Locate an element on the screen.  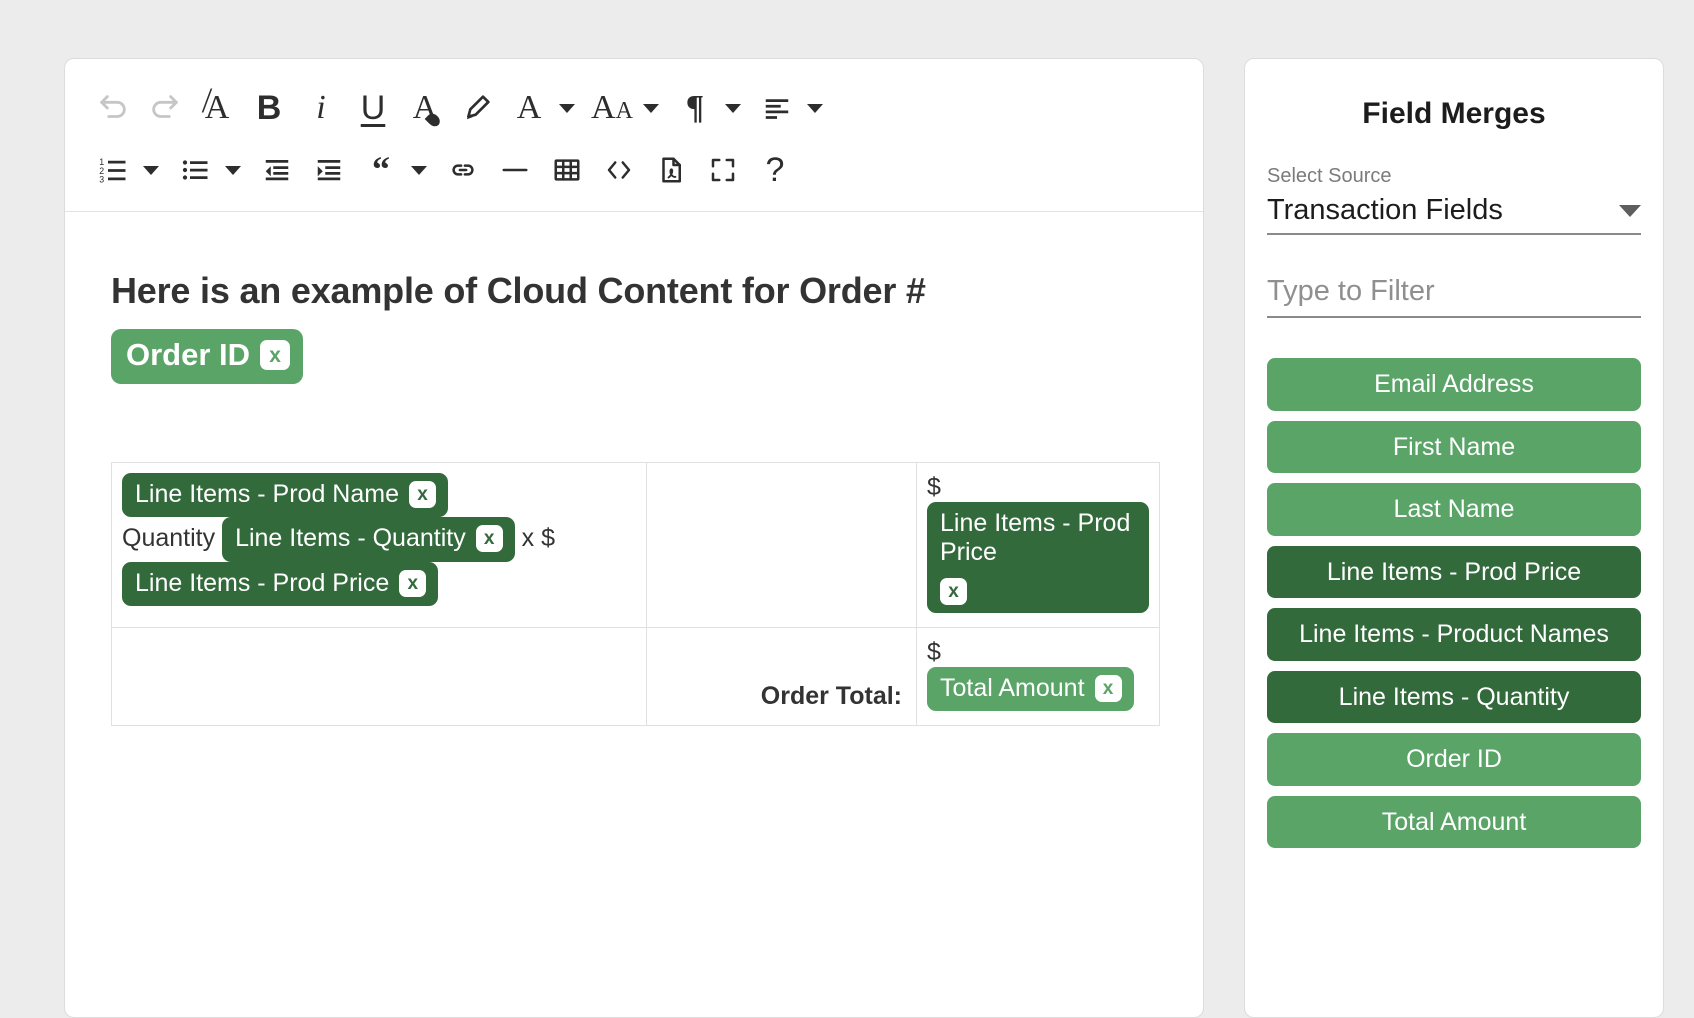
heading-token-line: Order ID x is located at coordinates (634, 356).